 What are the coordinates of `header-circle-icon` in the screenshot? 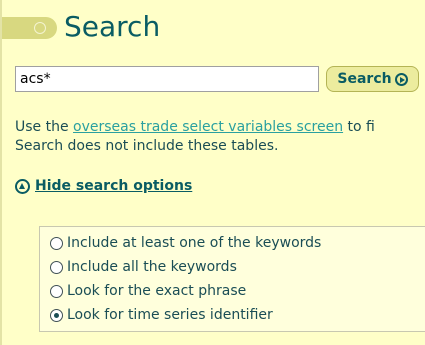 It's located at (40, 28).